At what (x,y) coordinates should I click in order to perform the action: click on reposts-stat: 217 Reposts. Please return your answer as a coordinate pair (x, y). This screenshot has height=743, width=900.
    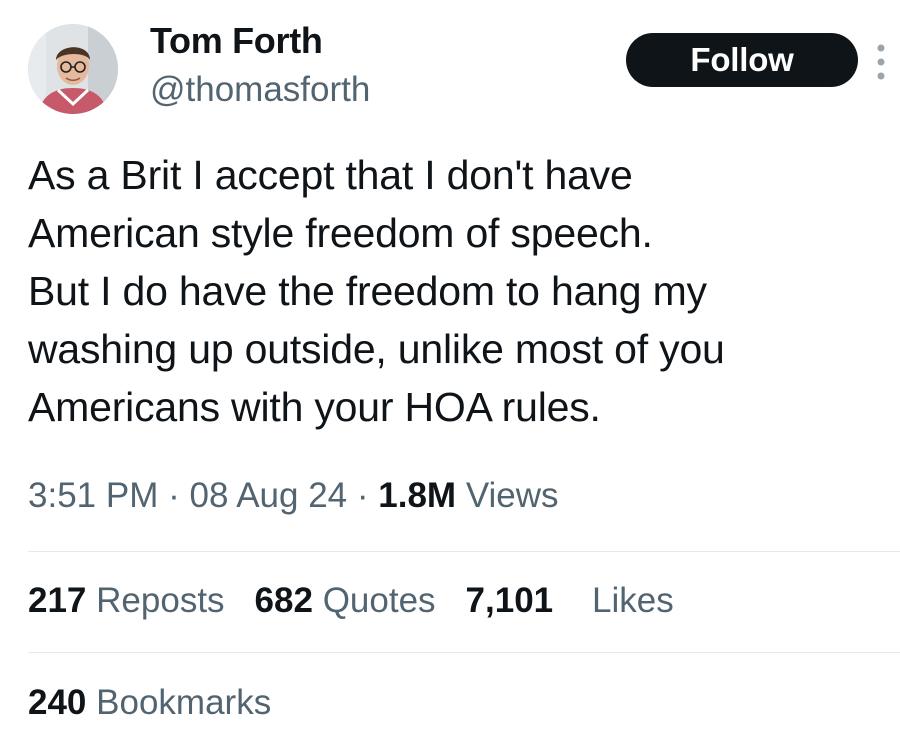
    Looking at the image, I should click on (126, 600).